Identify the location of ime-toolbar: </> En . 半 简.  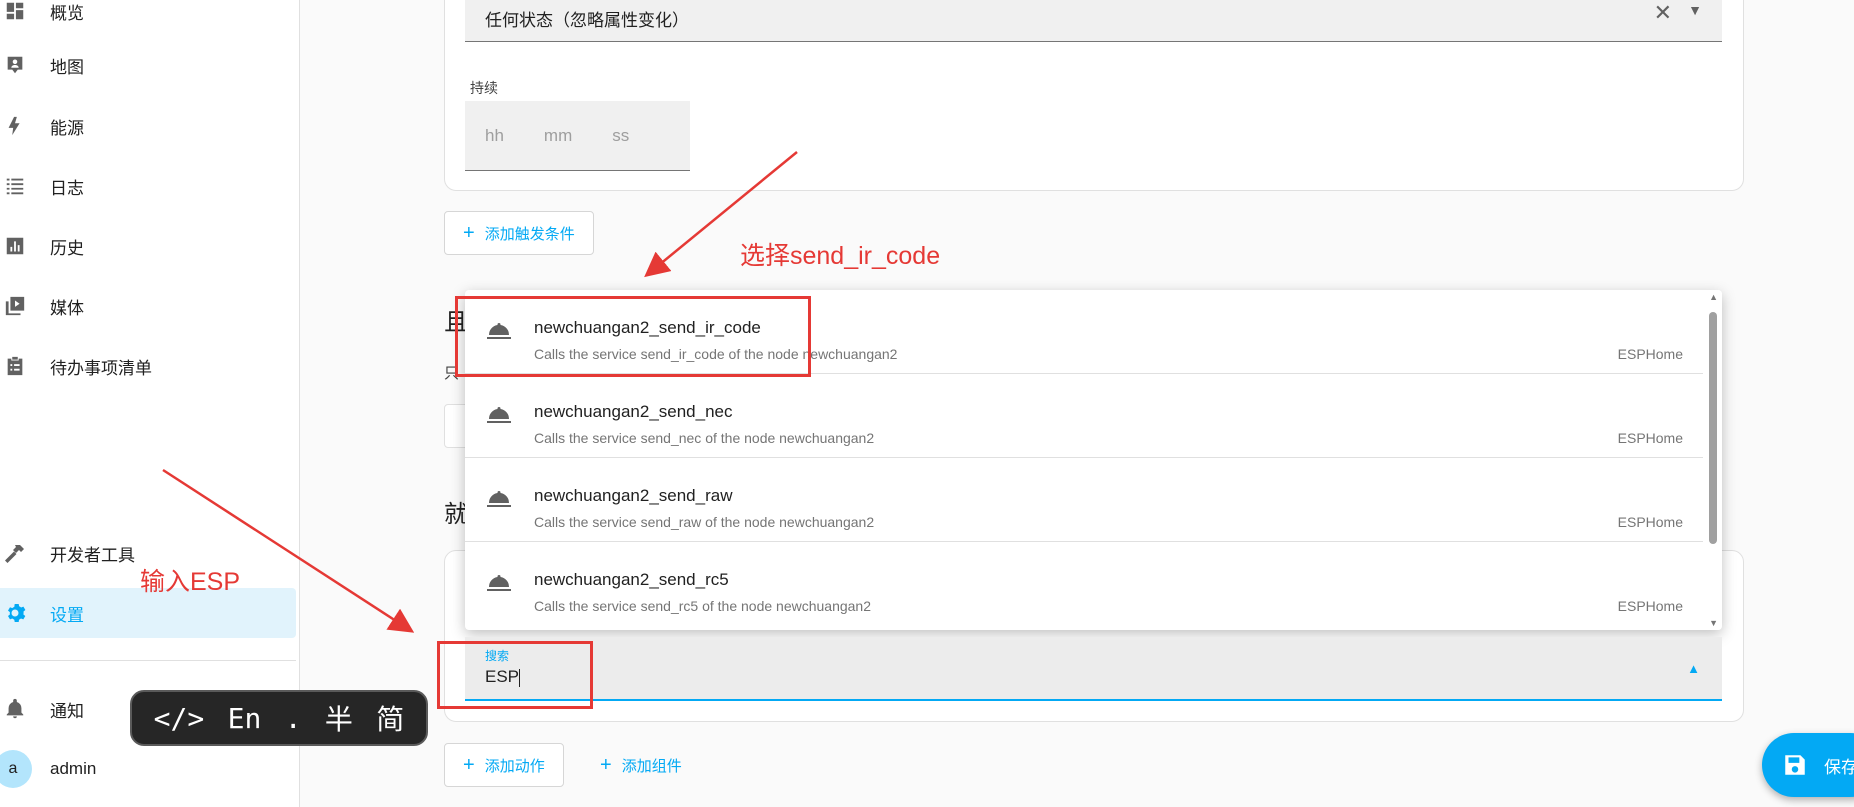
(279, 718).